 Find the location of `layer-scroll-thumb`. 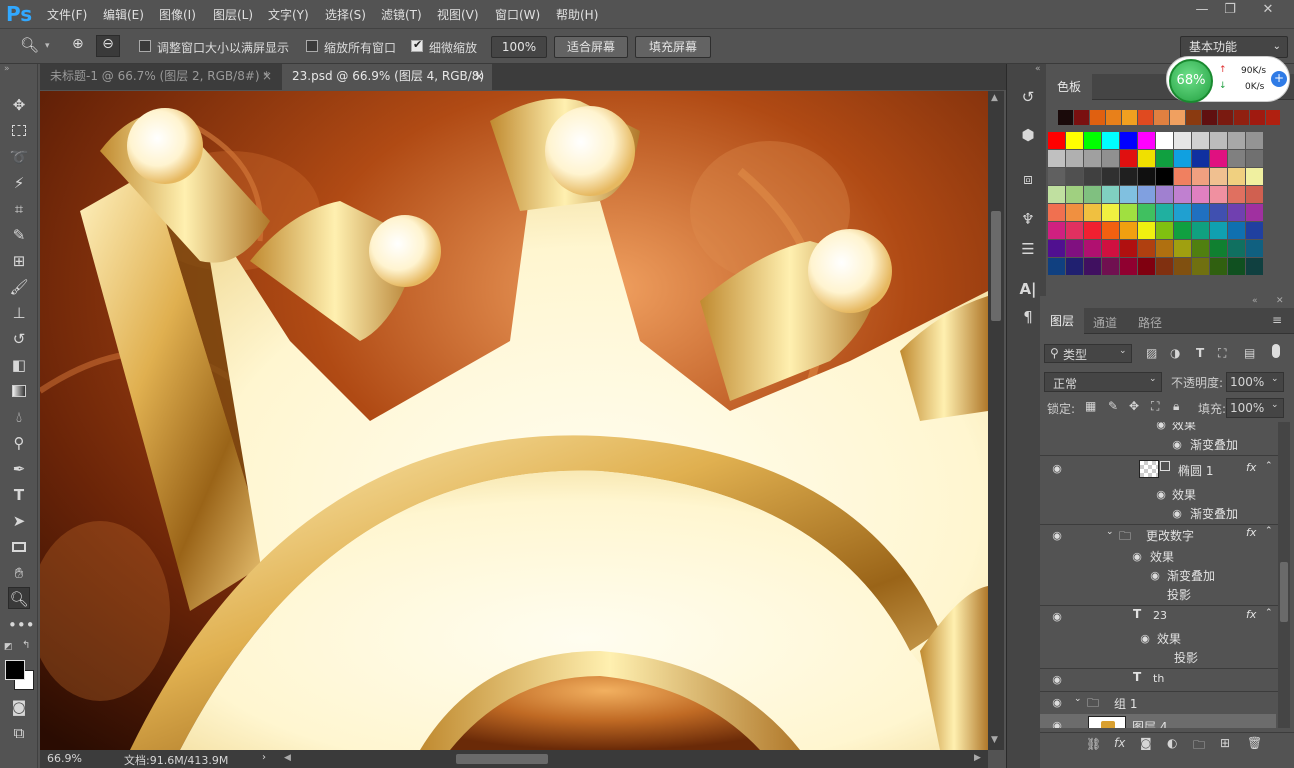

layer-scroll-thumb is located at coordinates (1284, 592).